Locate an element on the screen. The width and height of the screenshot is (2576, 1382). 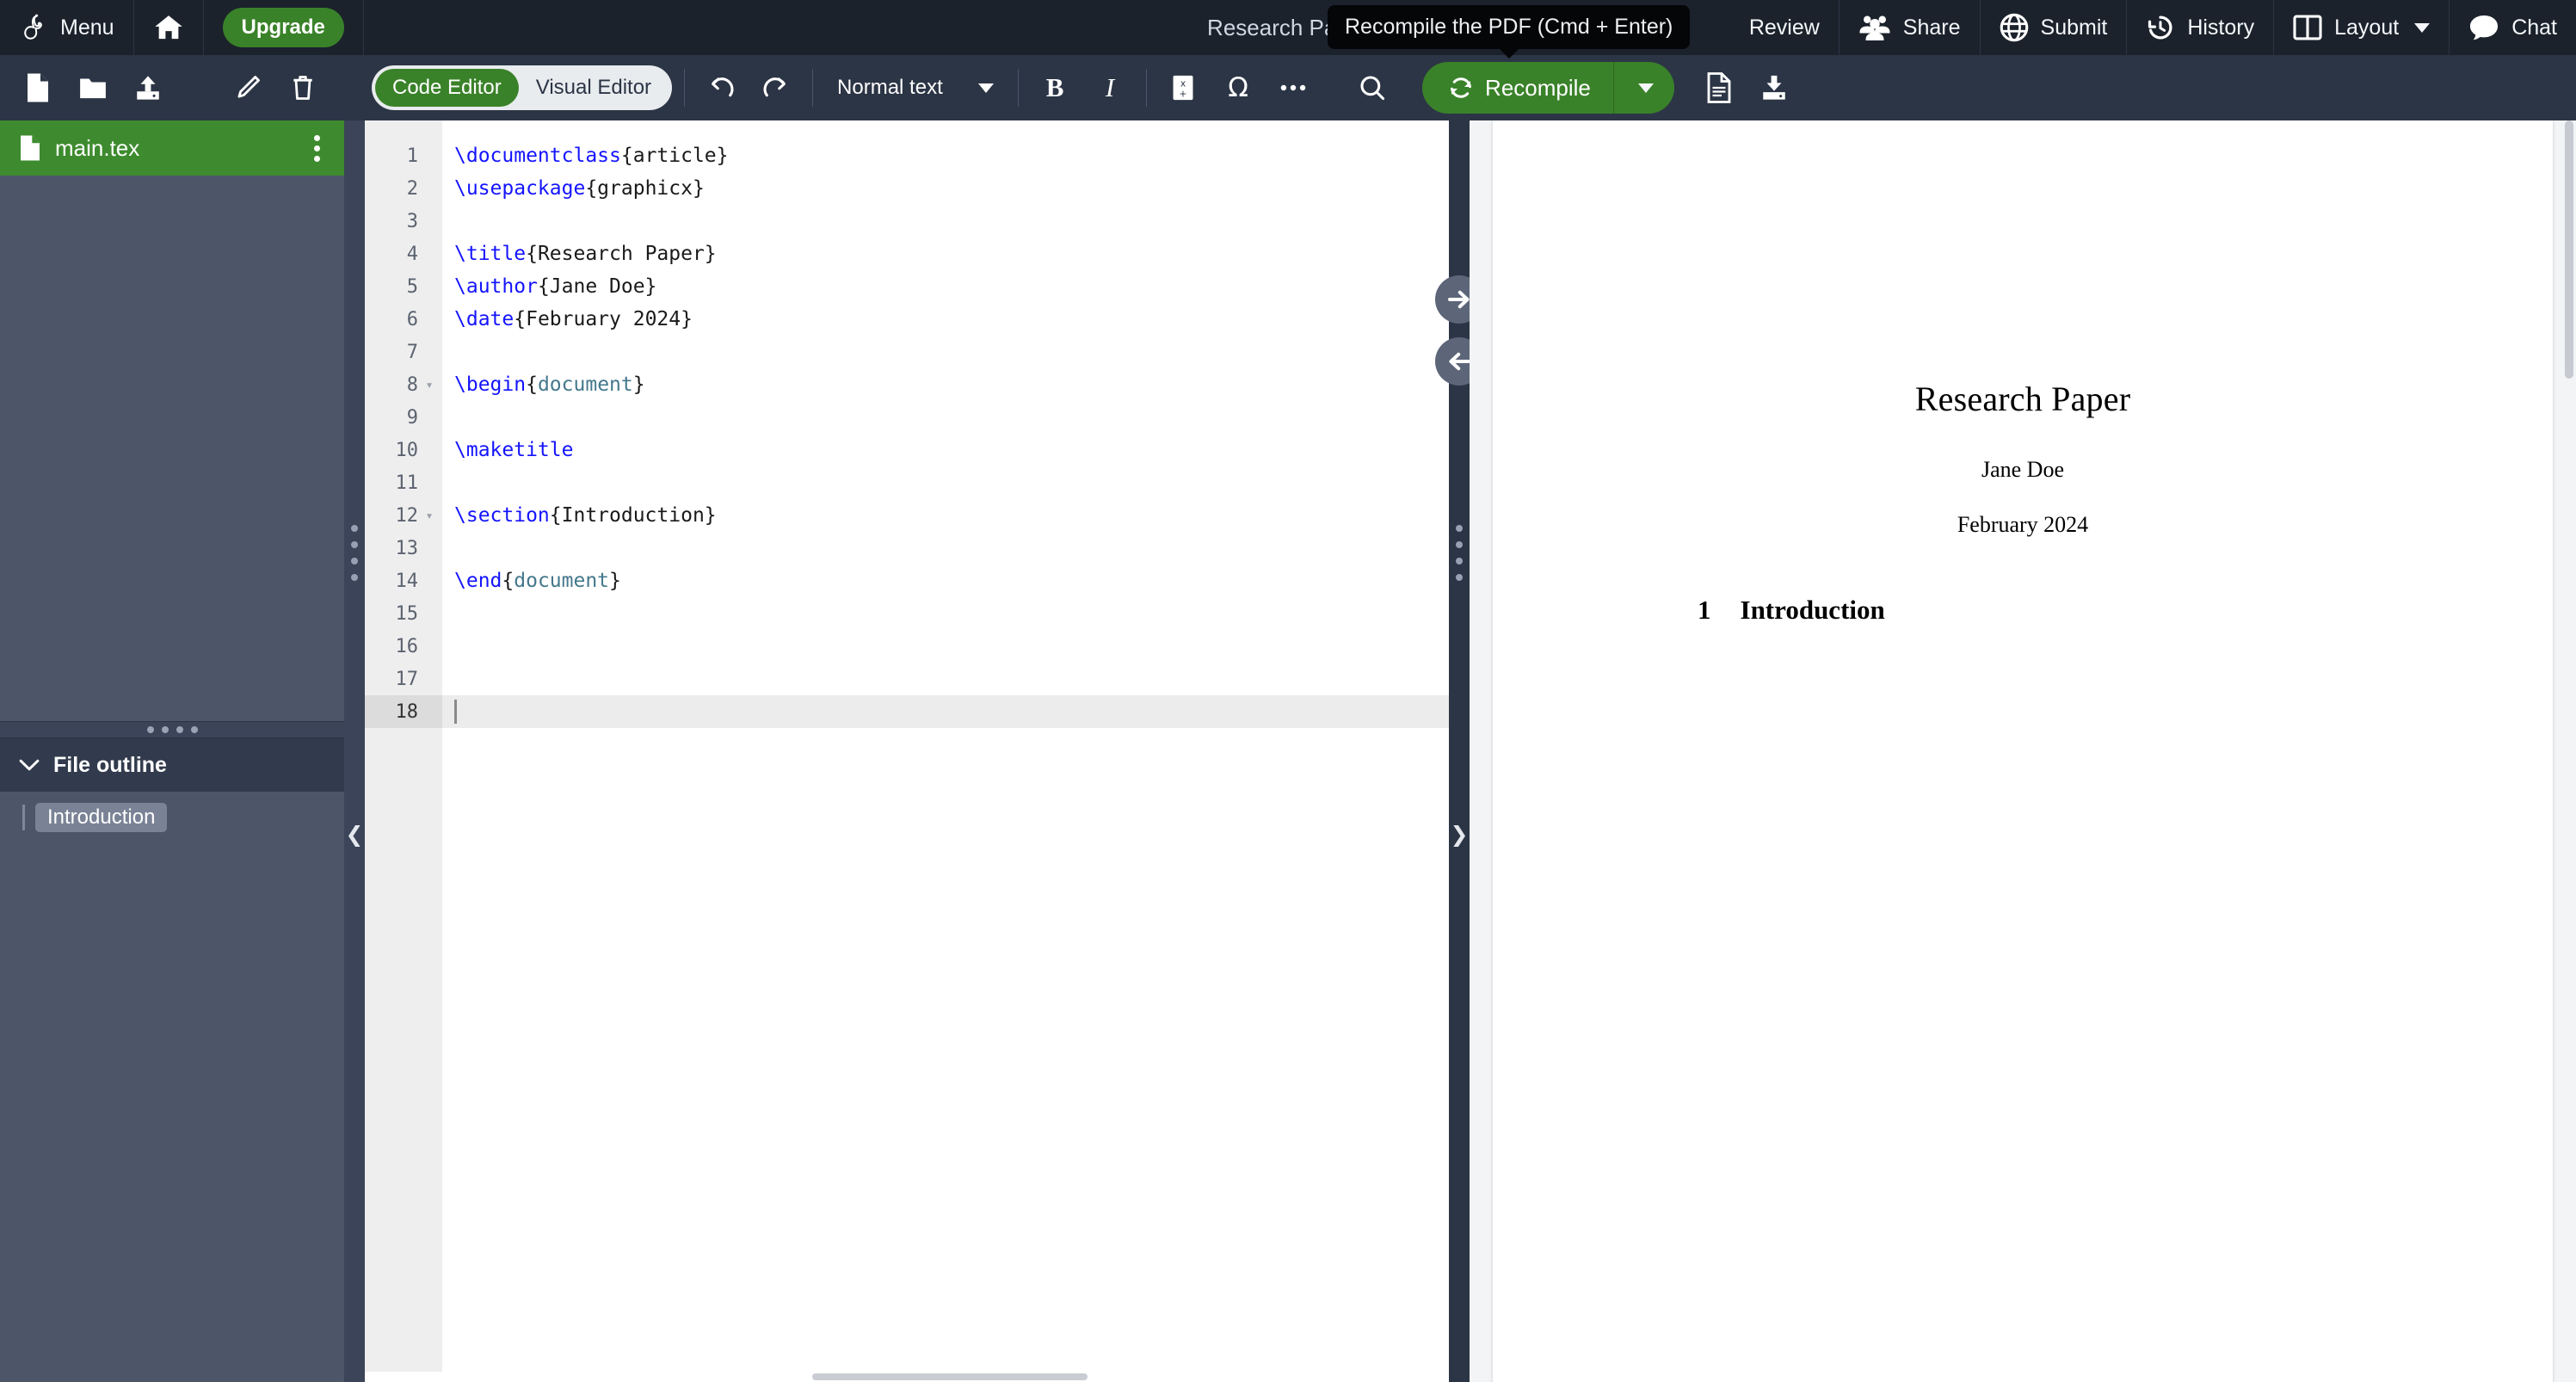
pdf-date: February 2024 is located at coordinates (2023, 525).